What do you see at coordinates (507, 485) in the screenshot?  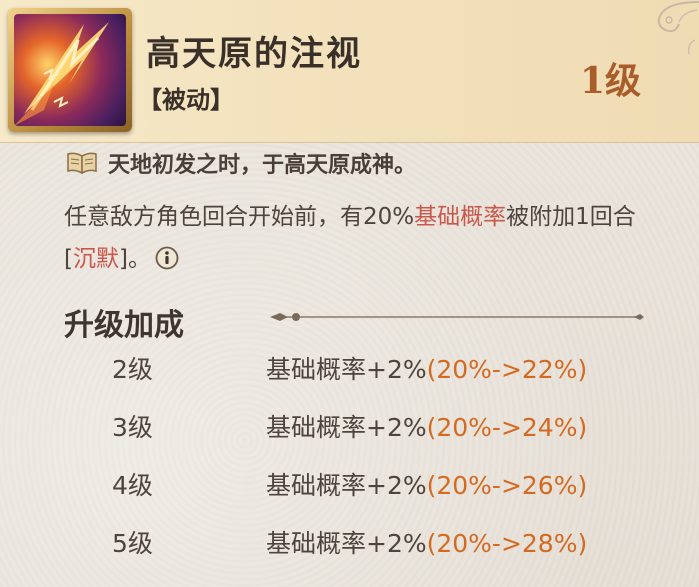 I see `level-range: (20%->26%)` at bounding box center [507, 485].